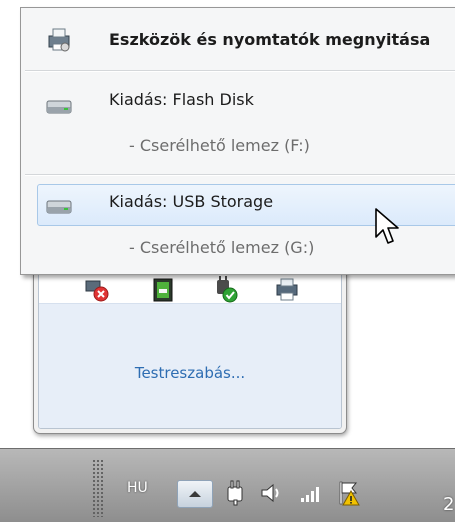 The height and width of the screenshot is (522, 455). I want to click on devices-printers-icon, so click(59, 40).